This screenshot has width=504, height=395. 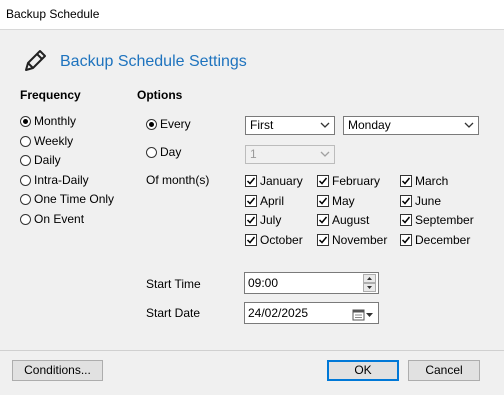 I want to click on checkbox-label: December, so click(x=443, y=240).